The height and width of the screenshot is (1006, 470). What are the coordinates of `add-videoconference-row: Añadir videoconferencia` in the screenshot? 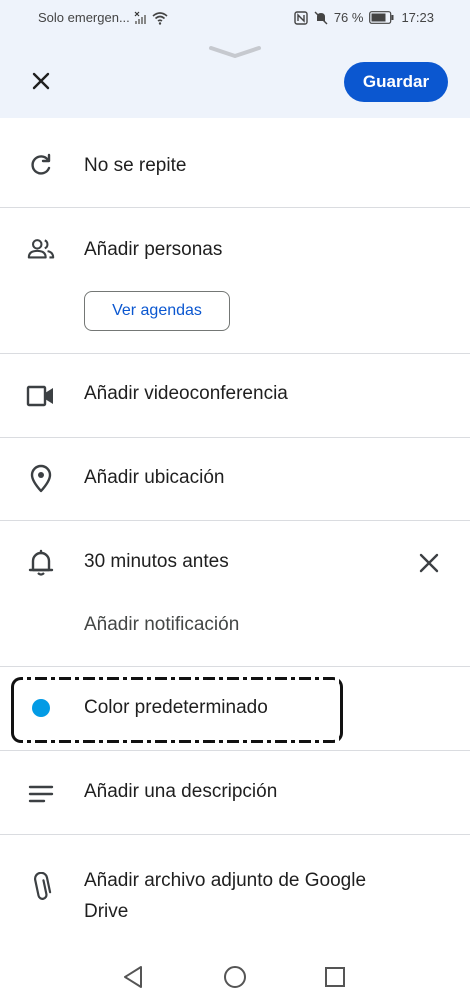 It's located at (235, 396).